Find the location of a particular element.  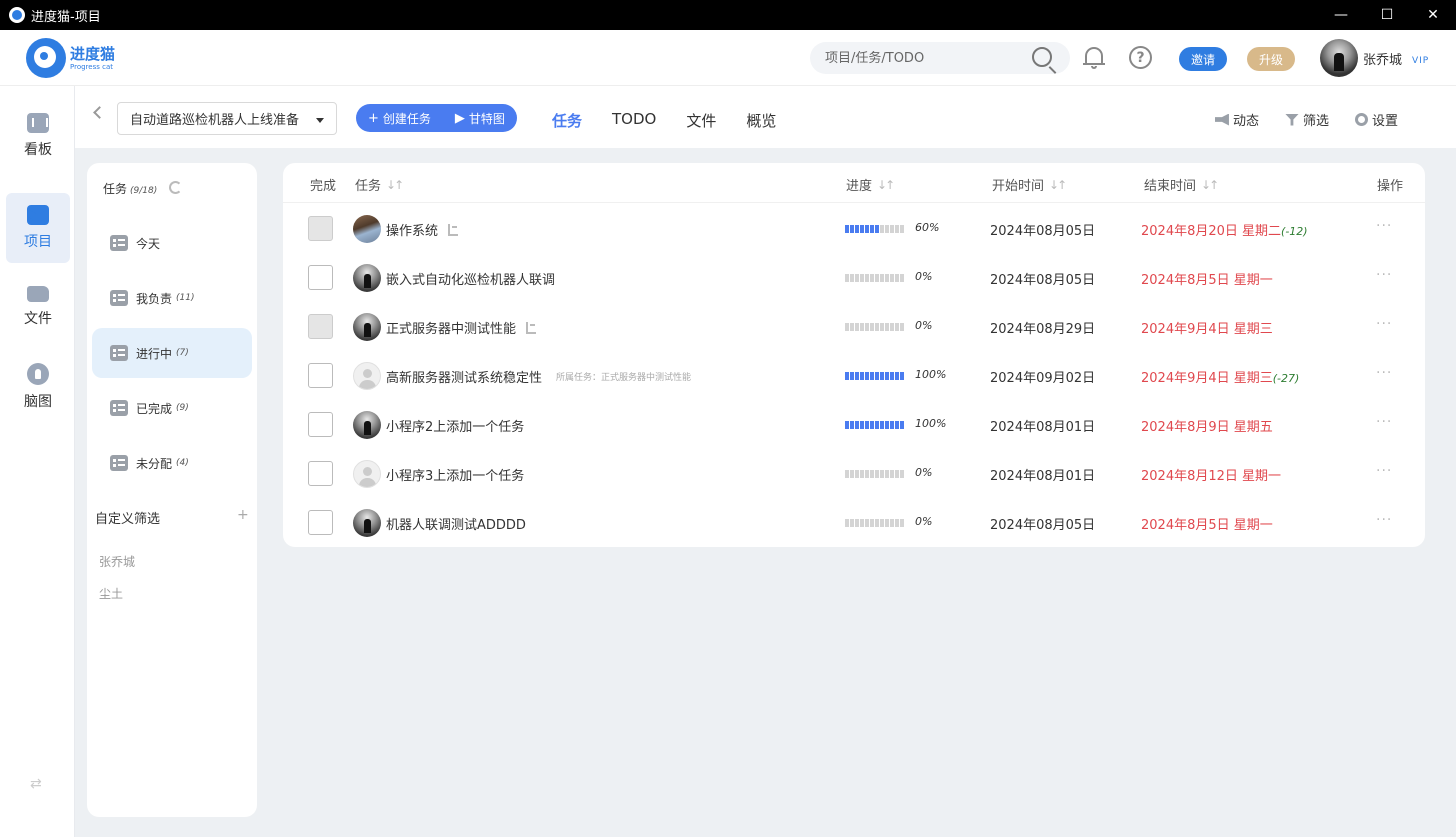

back-chevron-icon is located at coordinates (99, 112).